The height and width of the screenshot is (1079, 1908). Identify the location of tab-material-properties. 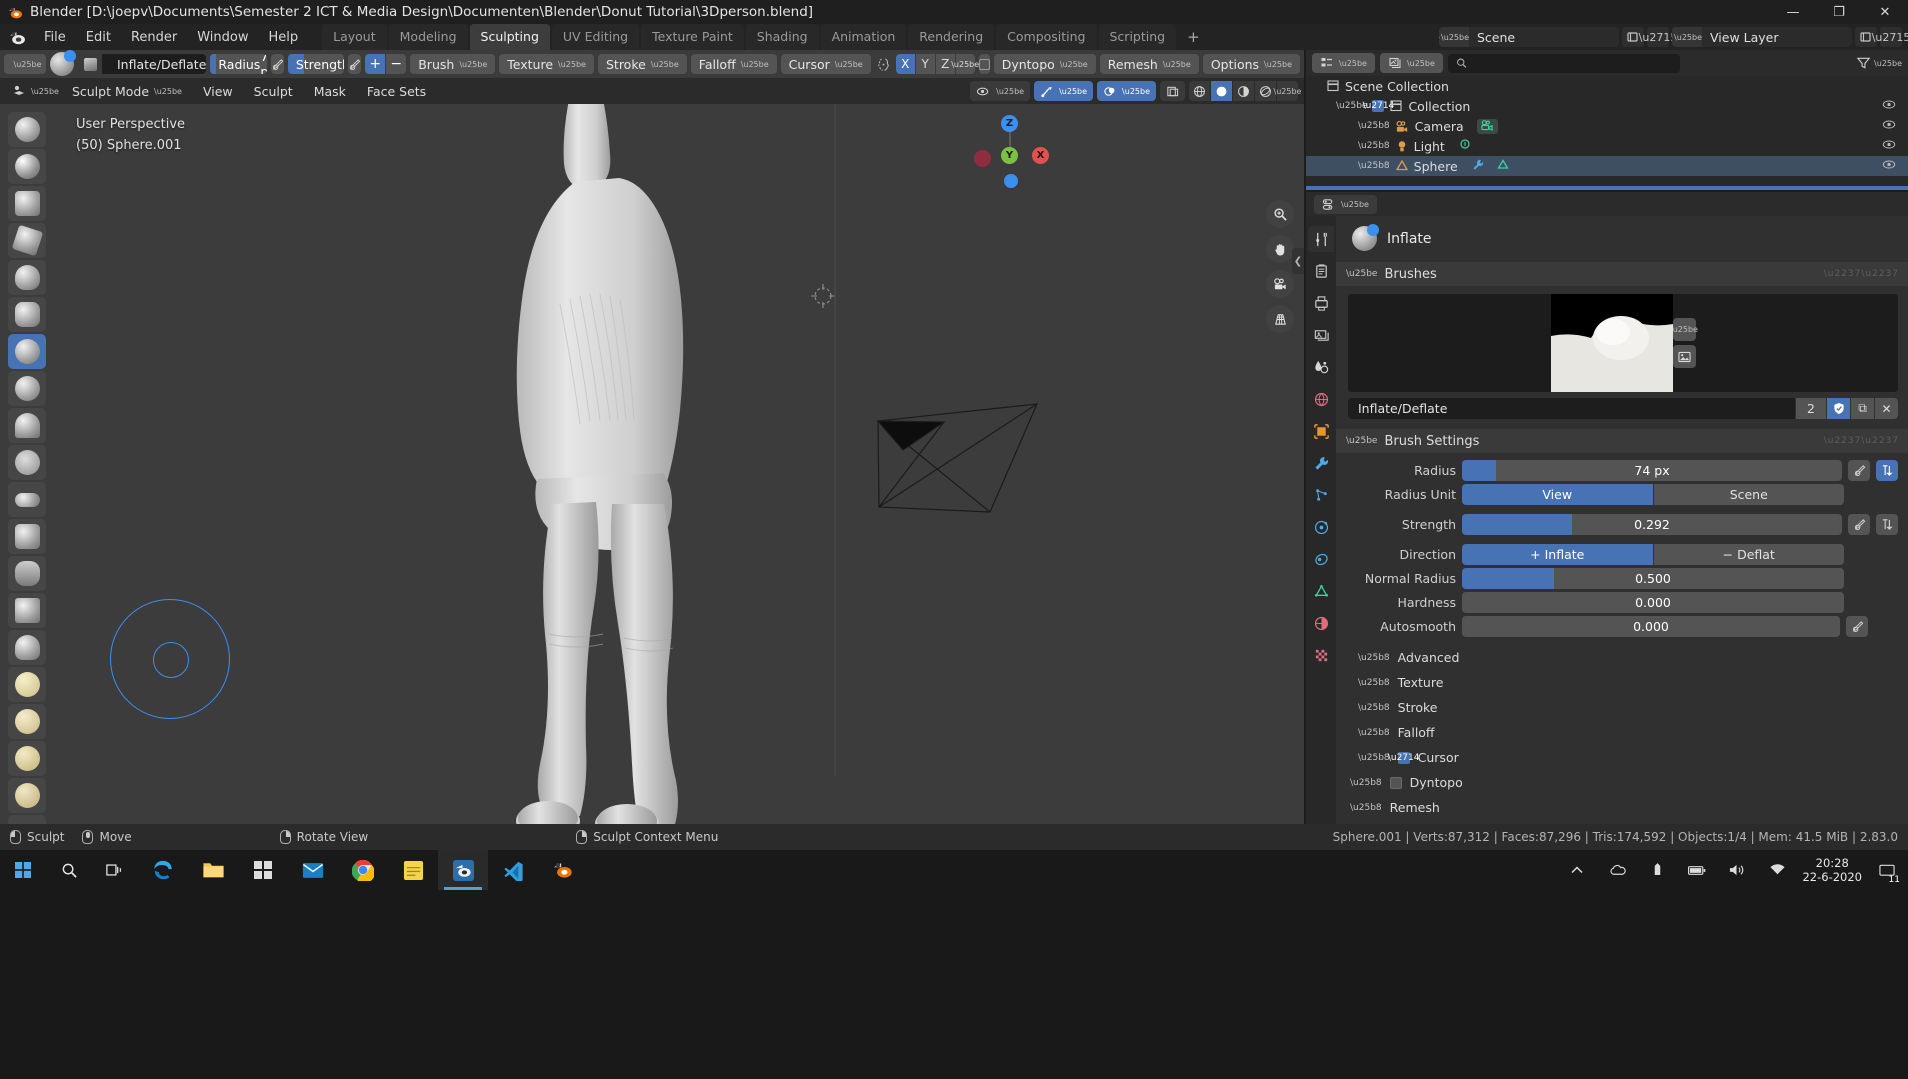
(1321, 623).